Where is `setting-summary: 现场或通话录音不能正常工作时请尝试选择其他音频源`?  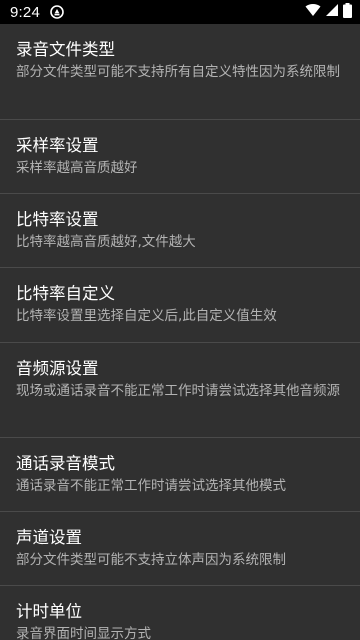 setting-summary: 现场或通话录音不能正常工作时请尝试选择其他音频源 is located at coordinates (178, 391).